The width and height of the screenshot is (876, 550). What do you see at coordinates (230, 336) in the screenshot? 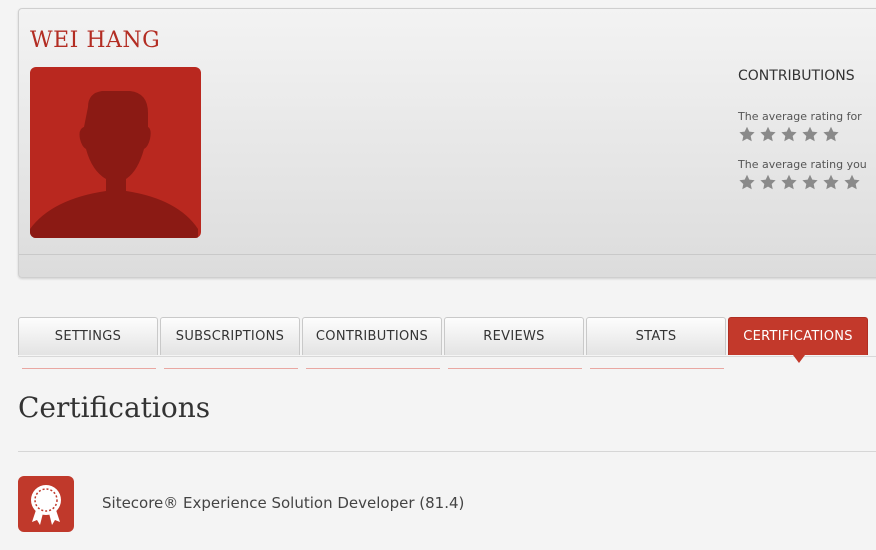
I see `tab-subscriptions: SUBSCRIPTIONS` at bounding box center [230, 336].